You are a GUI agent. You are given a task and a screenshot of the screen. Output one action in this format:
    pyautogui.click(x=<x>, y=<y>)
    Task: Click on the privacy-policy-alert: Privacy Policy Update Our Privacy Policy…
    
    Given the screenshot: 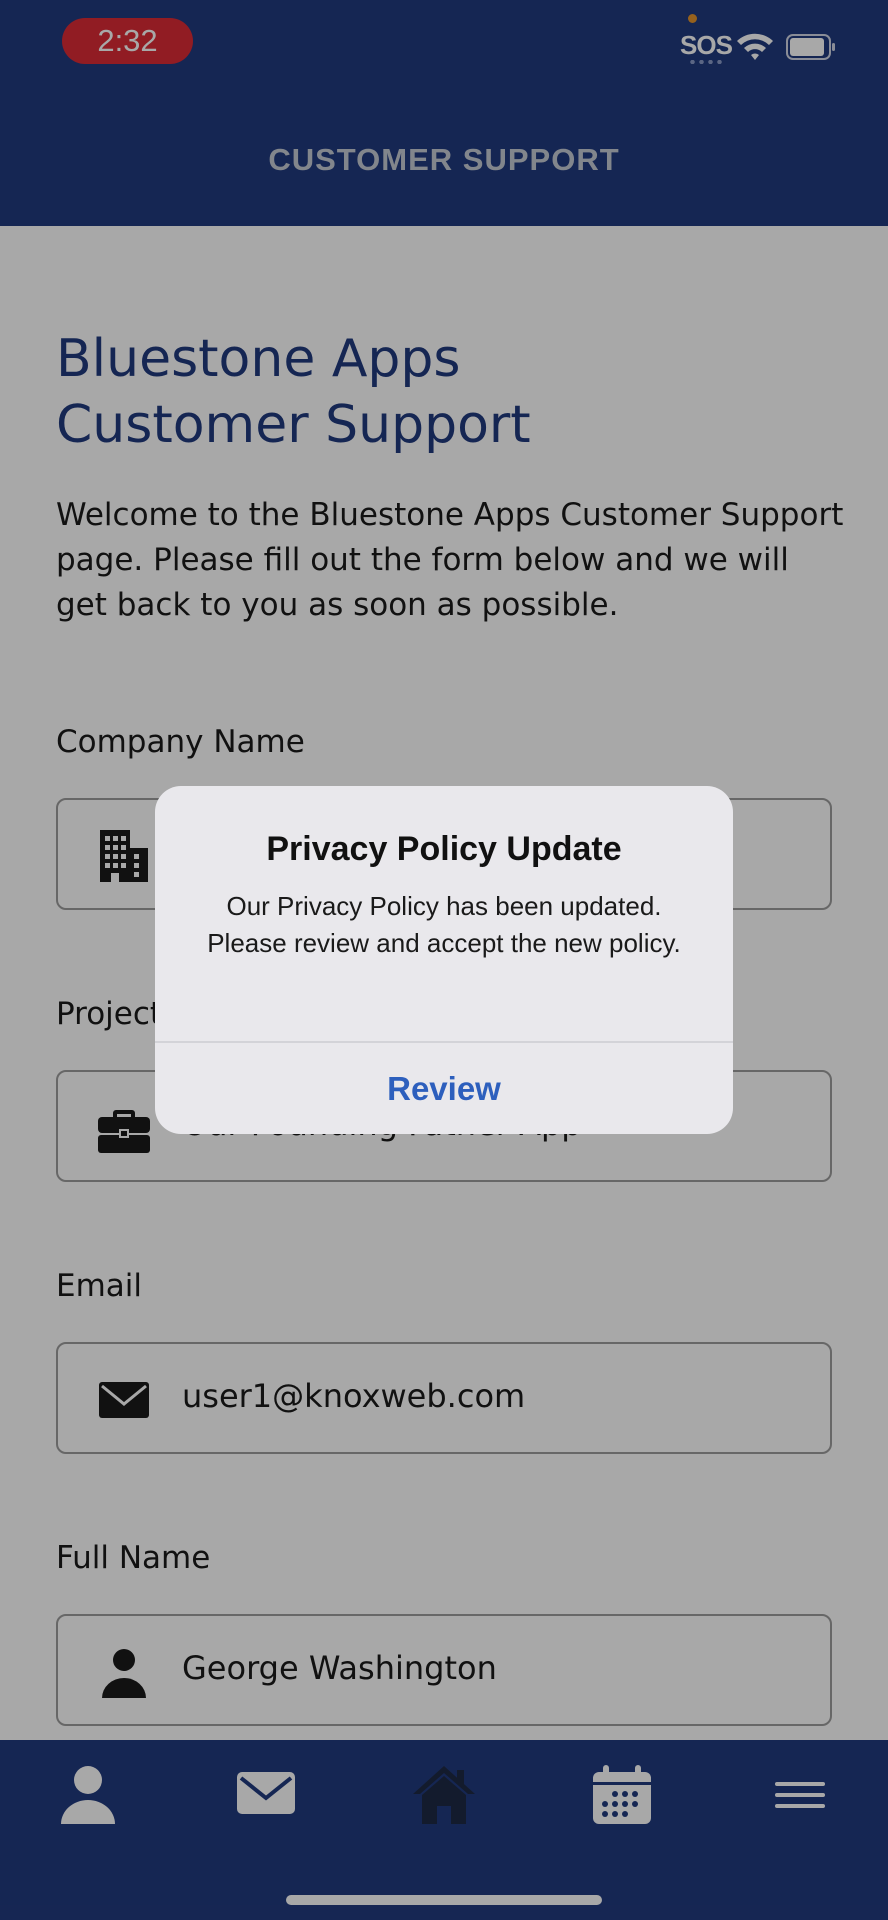 What is the action you would take?
    pyautogui.click(x=444, y=960)
    